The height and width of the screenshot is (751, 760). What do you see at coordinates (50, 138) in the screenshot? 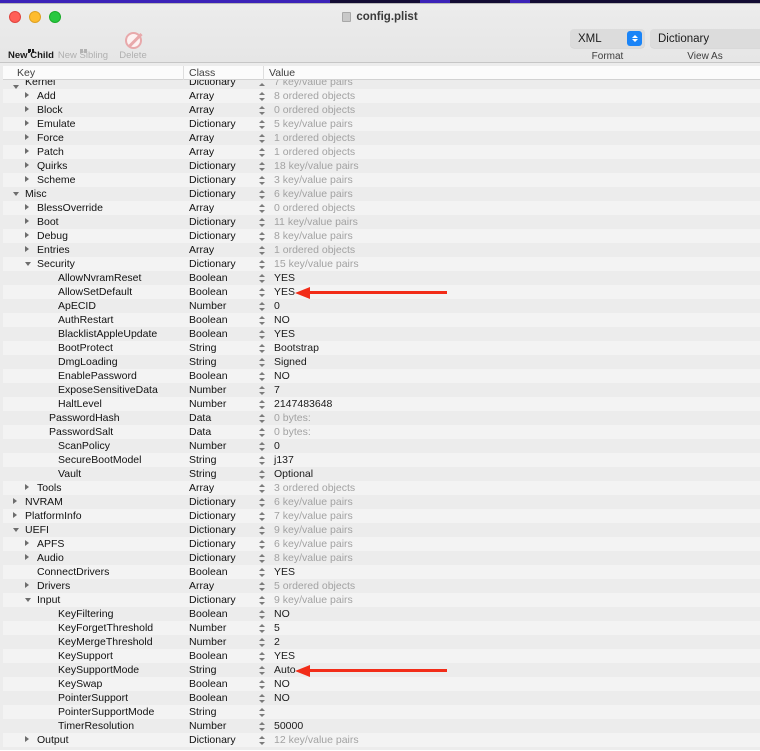
I see `row-key: Force` at bounding box center [50, 138].